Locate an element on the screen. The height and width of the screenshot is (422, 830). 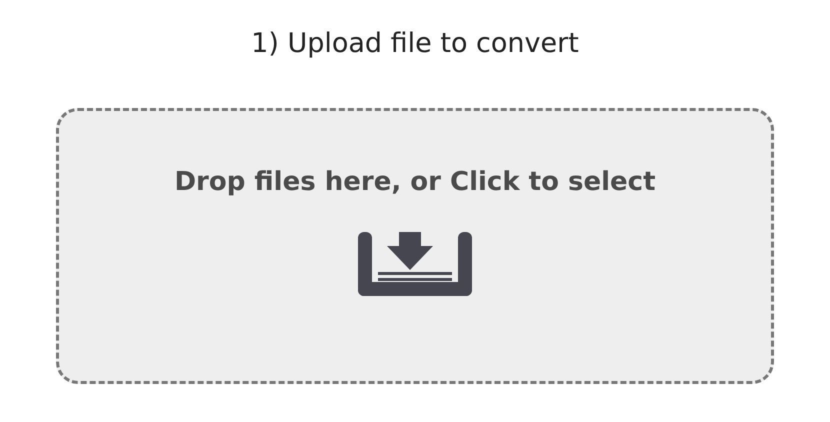
drop-zone-label: Drop files here, or Click to select is located at coordinates (415, 183).